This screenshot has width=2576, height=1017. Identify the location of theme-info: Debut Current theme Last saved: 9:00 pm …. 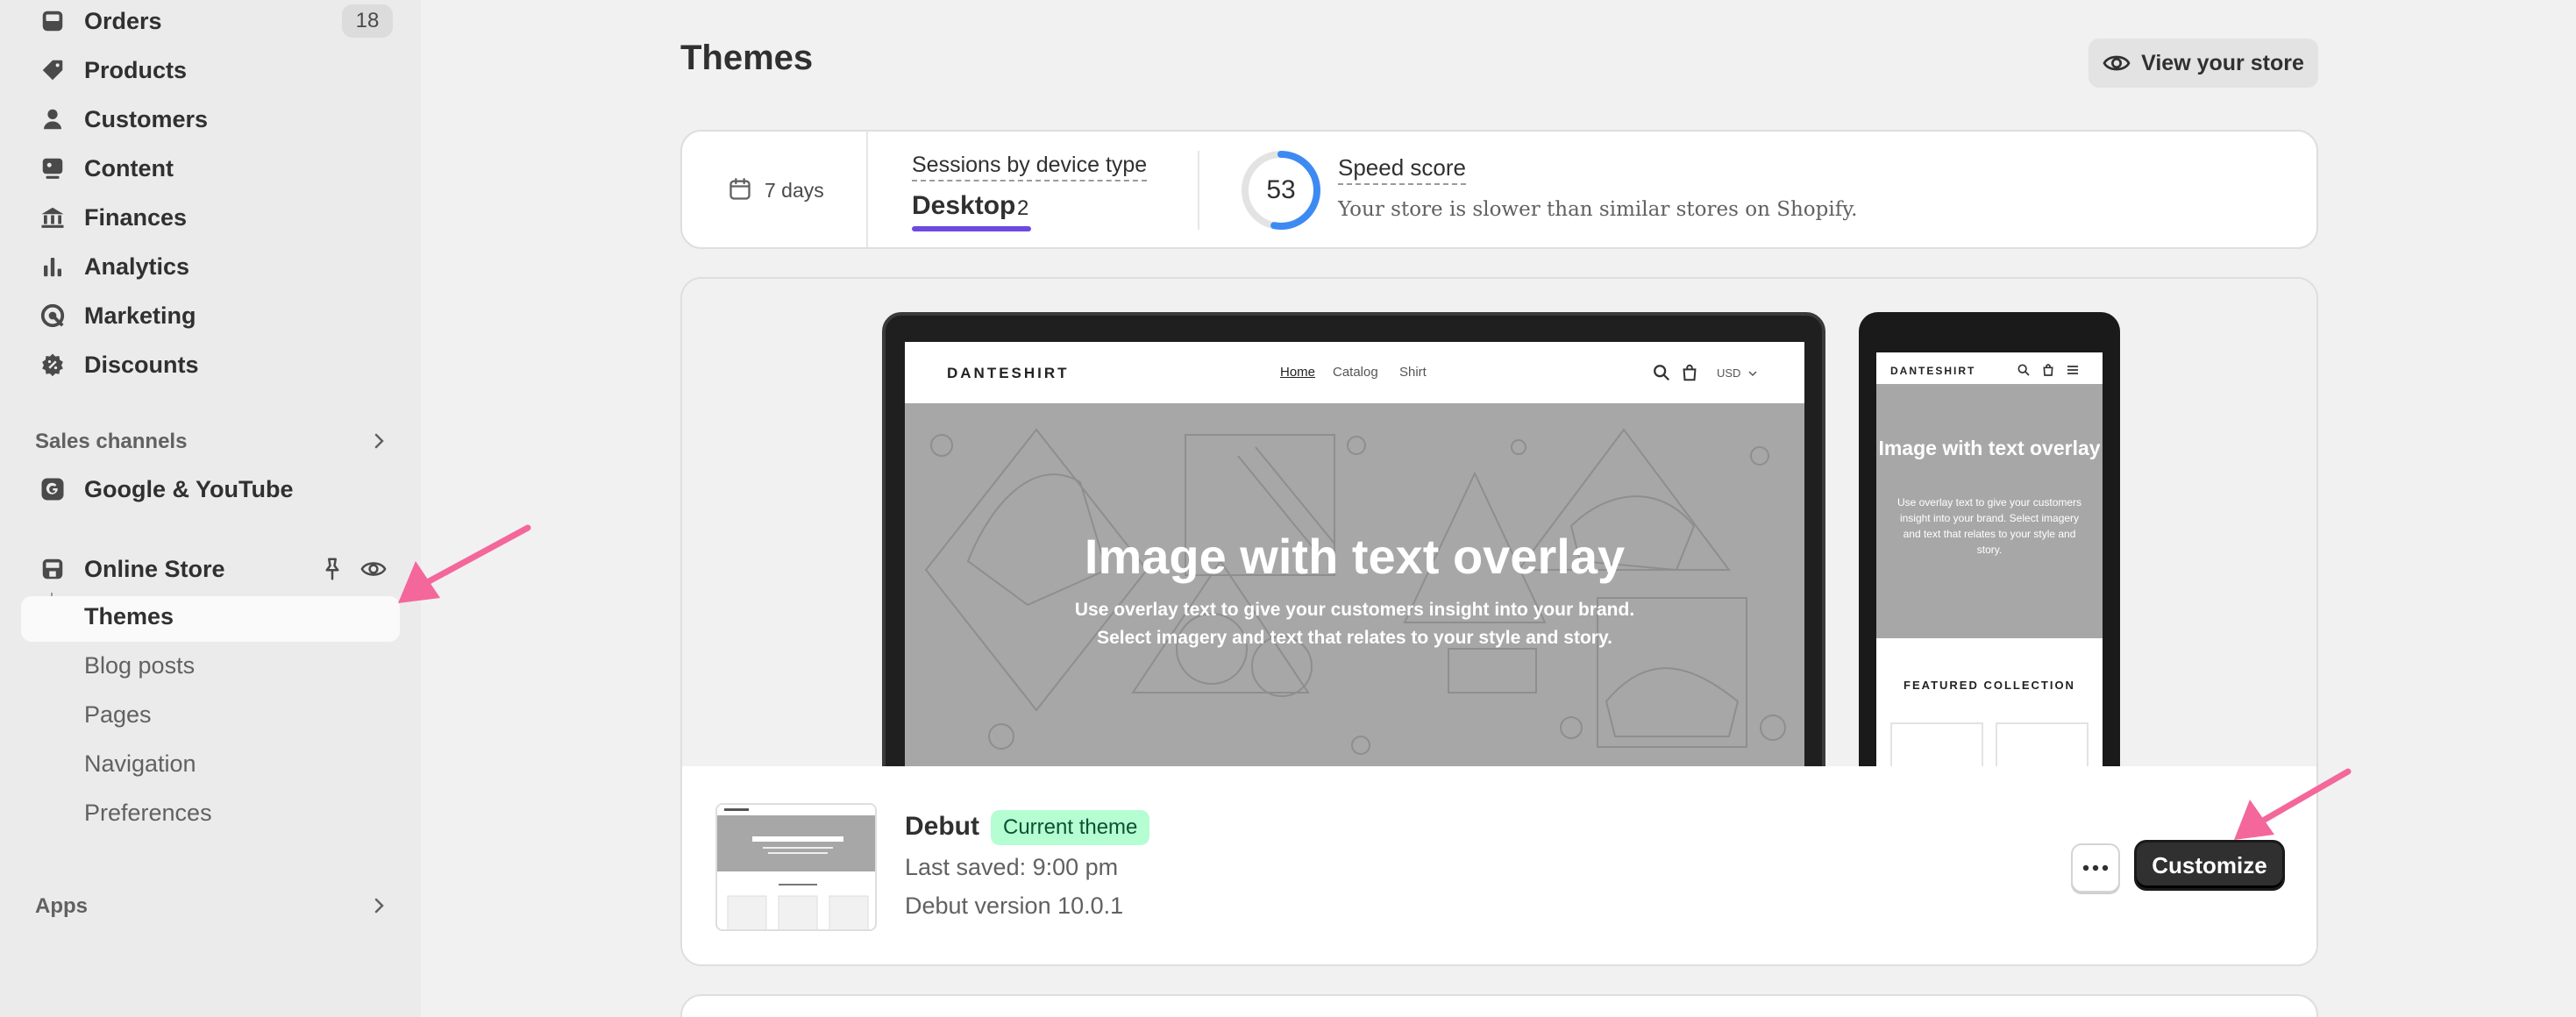
(1499, 865).